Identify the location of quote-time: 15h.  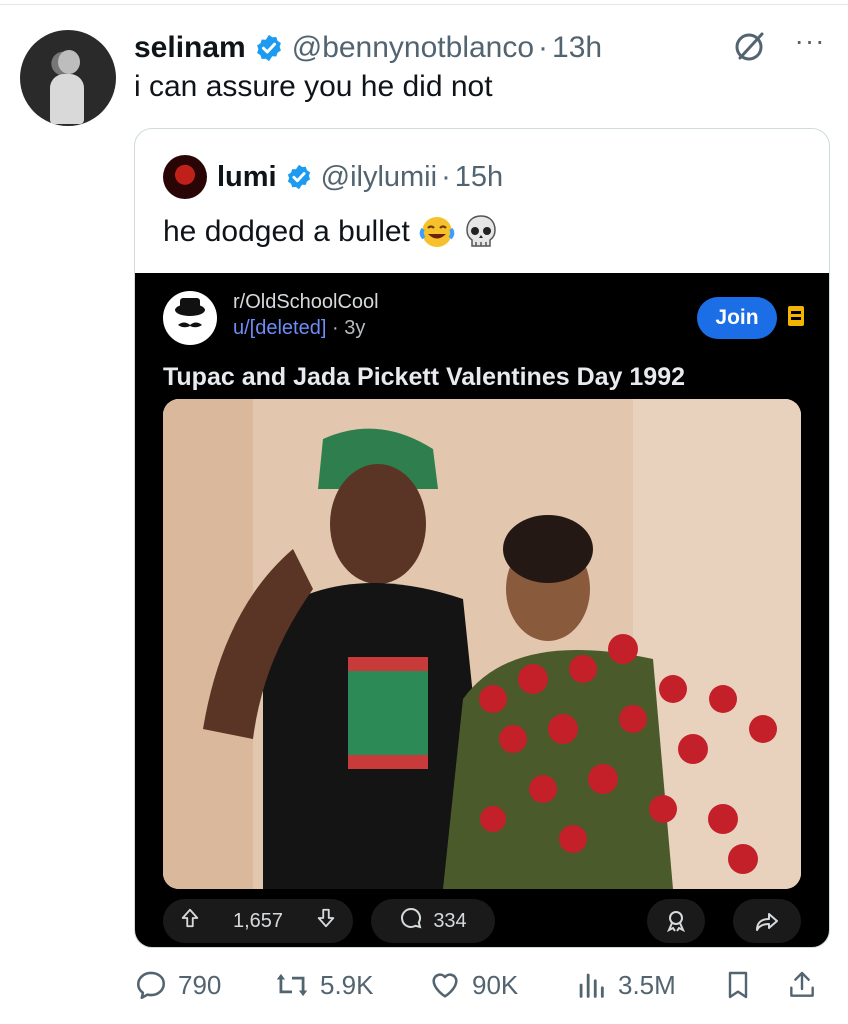
(479, 177).